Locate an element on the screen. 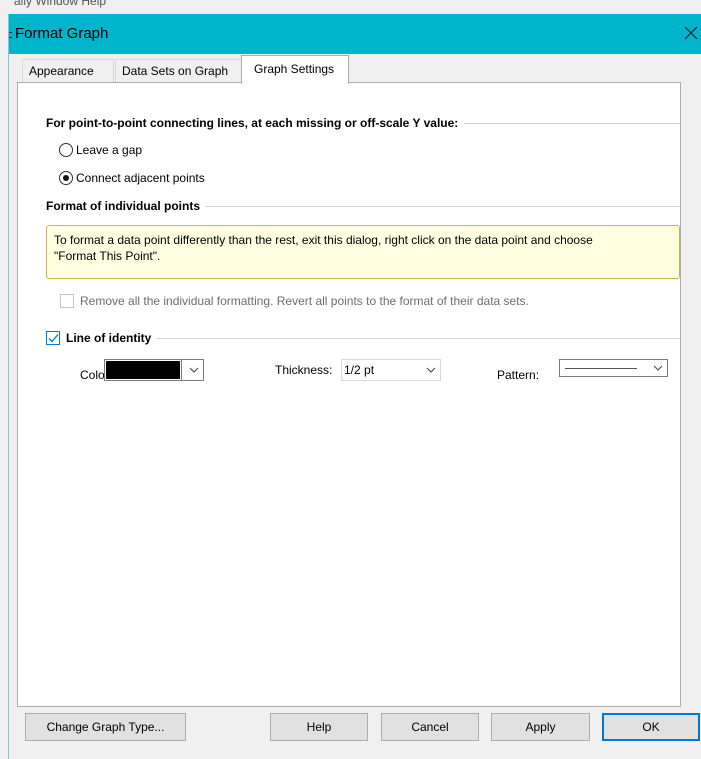 This screenshot has height=759, width=701. dialog-title: Format Graph is located at coordinates (62, 33).